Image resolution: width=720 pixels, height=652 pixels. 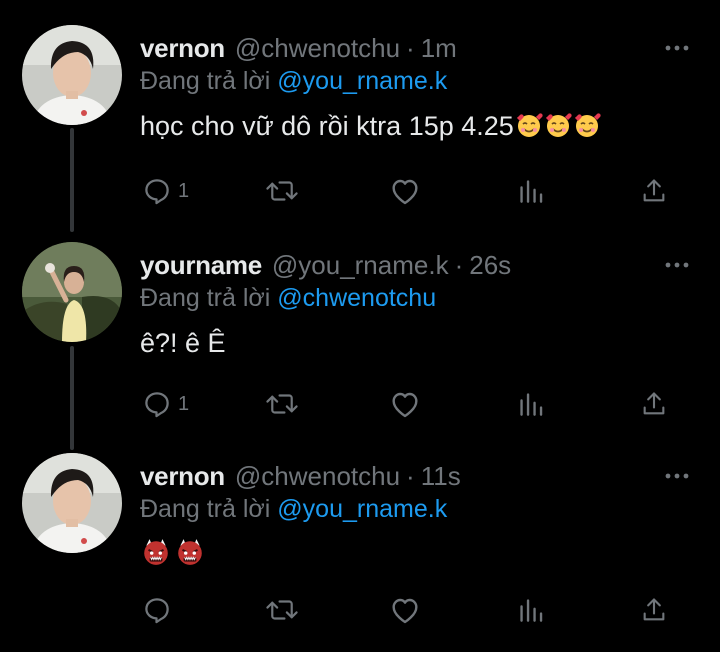 I want to click on reply-button, so click(x=157, y=610).